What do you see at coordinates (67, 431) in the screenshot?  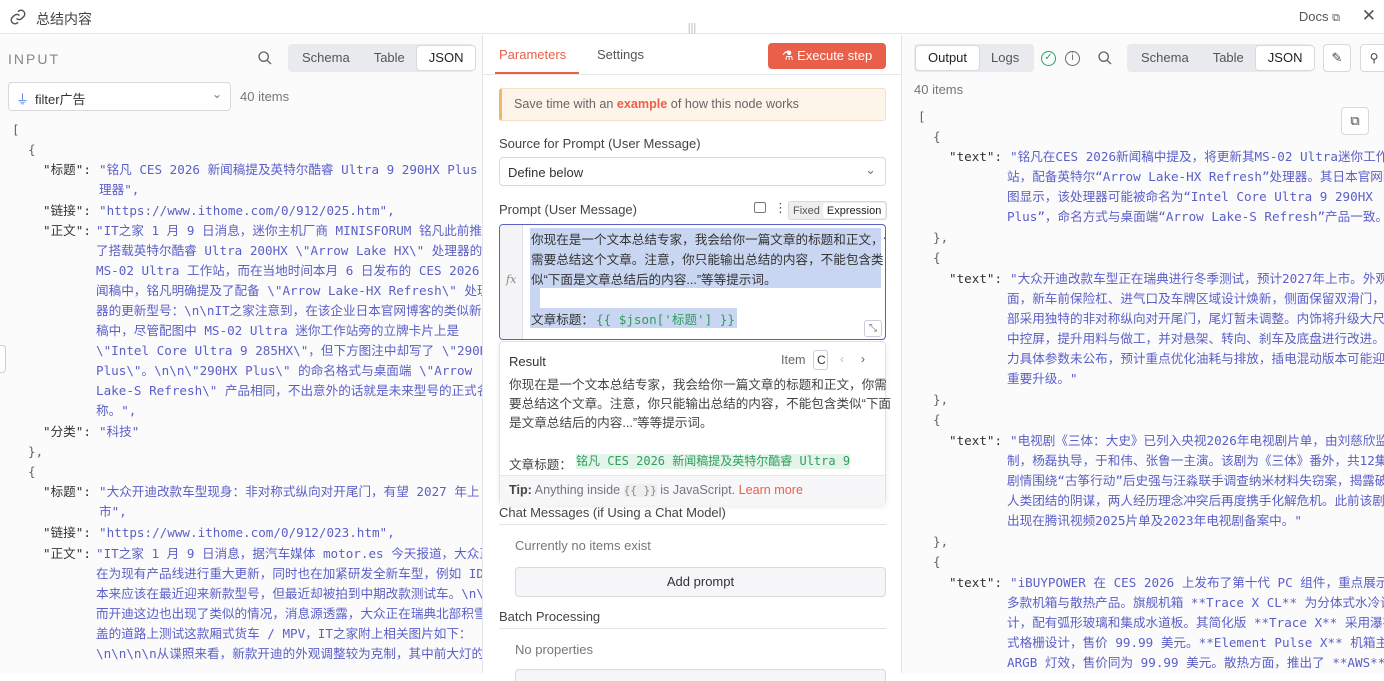 I see `json-key: "分类":` at bounding box center [67, 431].